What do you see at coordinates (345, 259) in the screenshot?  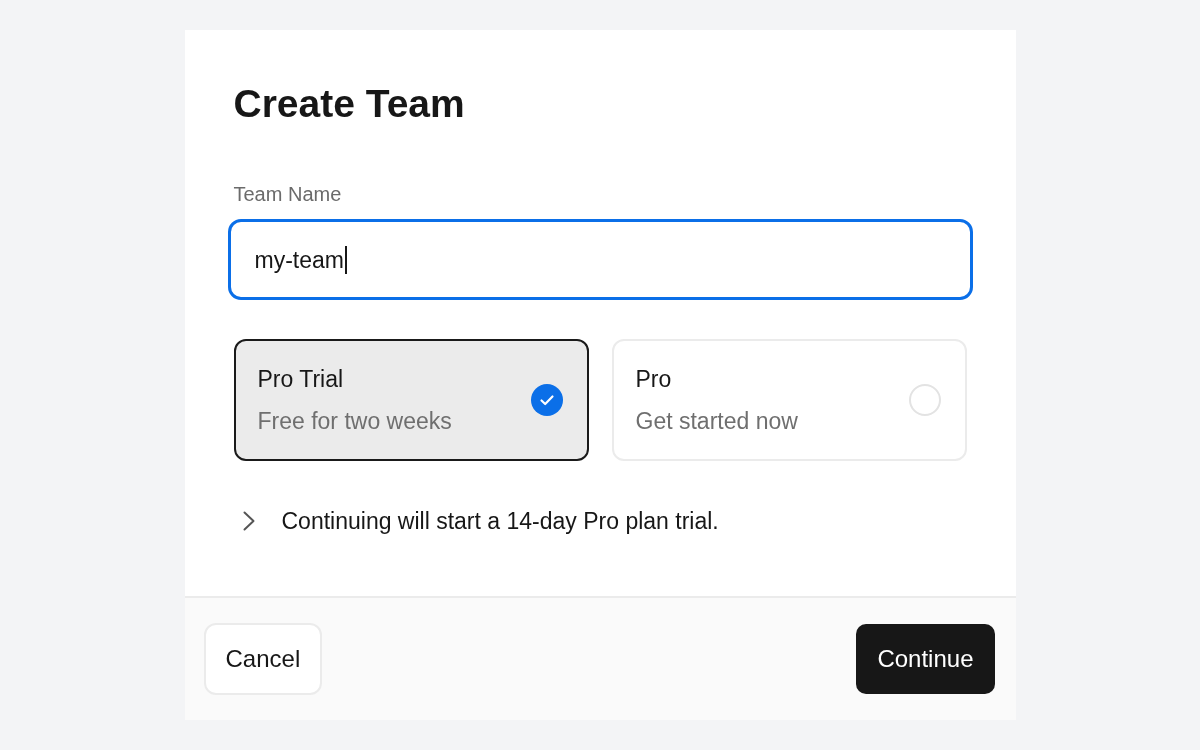 I see `text-cursor-icon` at bounding box center [345, 259].